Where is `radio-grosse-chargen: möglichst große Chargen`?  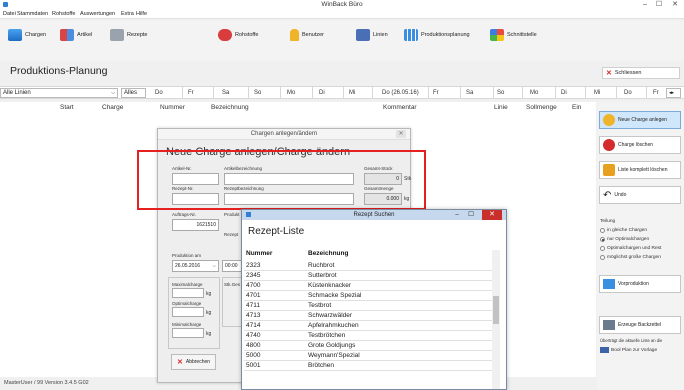
radio-grosse-chargen: möglichst große Chargen is located at coordinates (630, 257).